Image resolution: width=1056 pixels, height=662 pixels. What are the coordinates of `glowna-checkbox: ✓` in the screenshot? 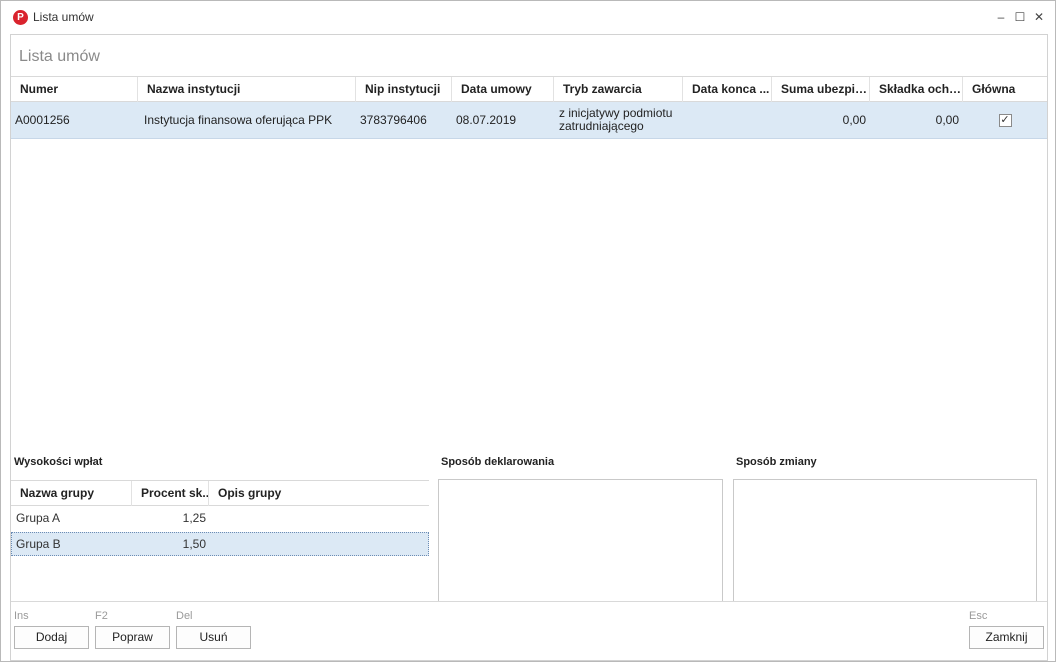 It's located at (1005, 120).